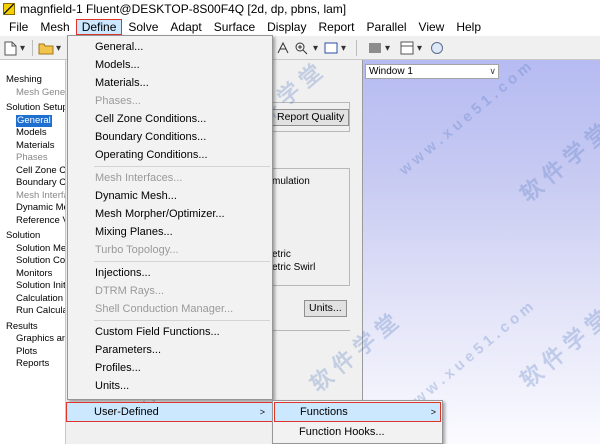 The image size is (600, 444). I want to click on tree-item-calculation-activities: Calculation Activities, so click(40, 299).